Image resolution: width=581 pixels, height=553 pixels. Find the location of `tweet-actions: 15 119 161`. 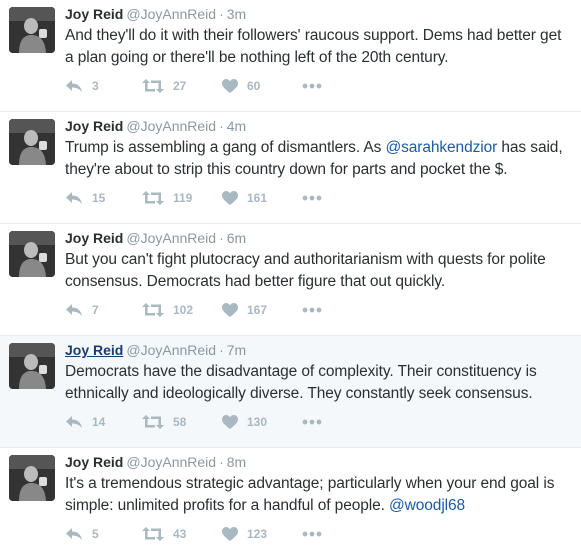

tweet-actions: 15 119 161 is located at coordinates (193, 198).